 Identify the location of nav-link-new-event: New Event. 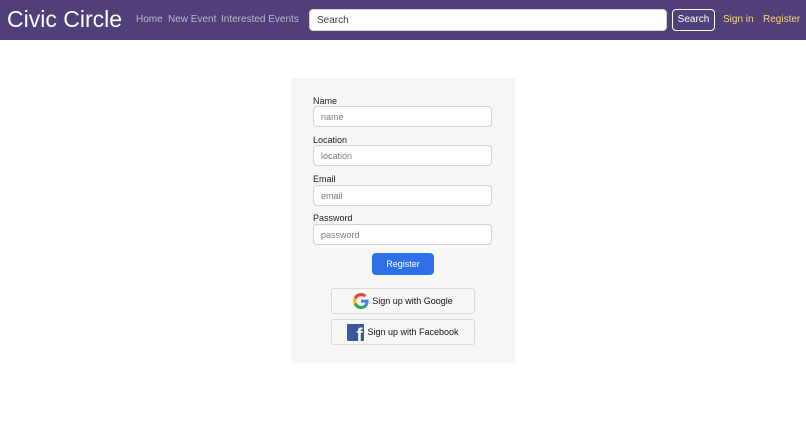
(192, 20).